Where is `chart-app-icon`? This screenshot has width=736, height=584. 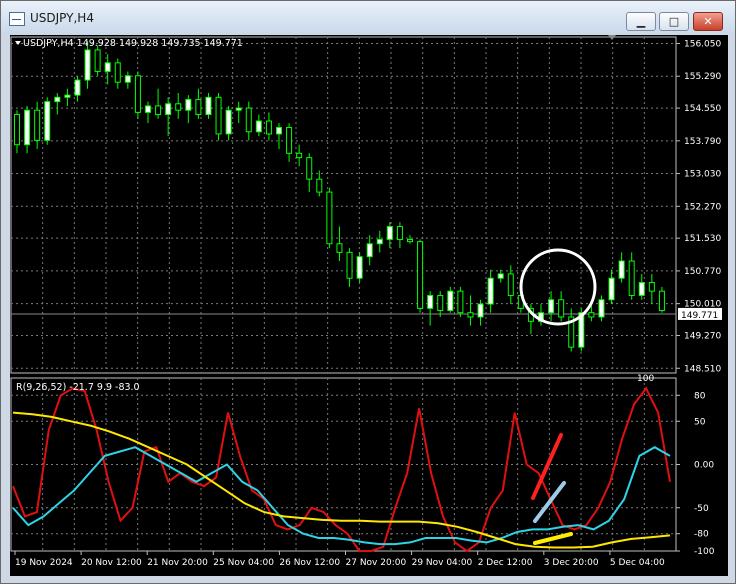
chart-app-icon is located at coordinates (17, 19).